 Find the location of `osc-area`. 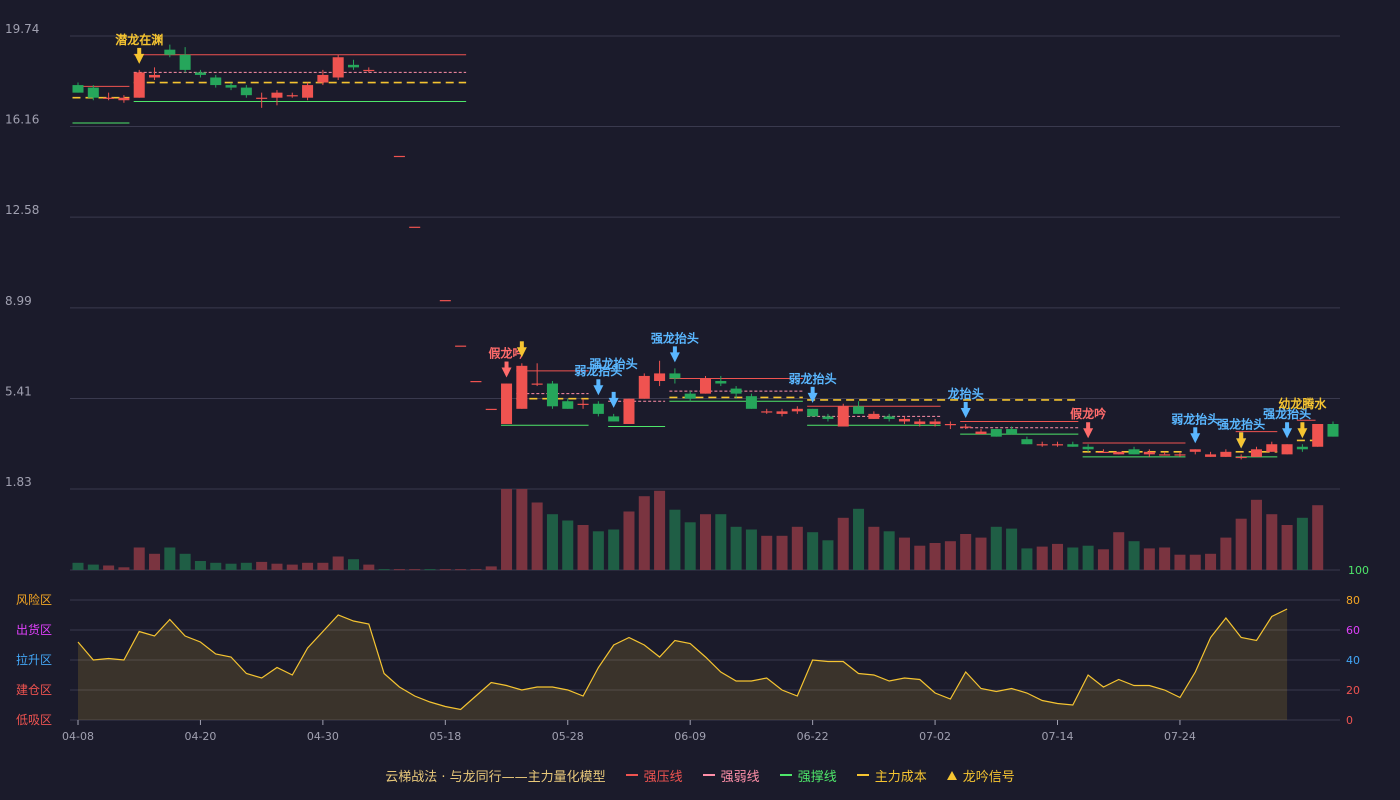

osc-area is located at coordinates (683, 664).